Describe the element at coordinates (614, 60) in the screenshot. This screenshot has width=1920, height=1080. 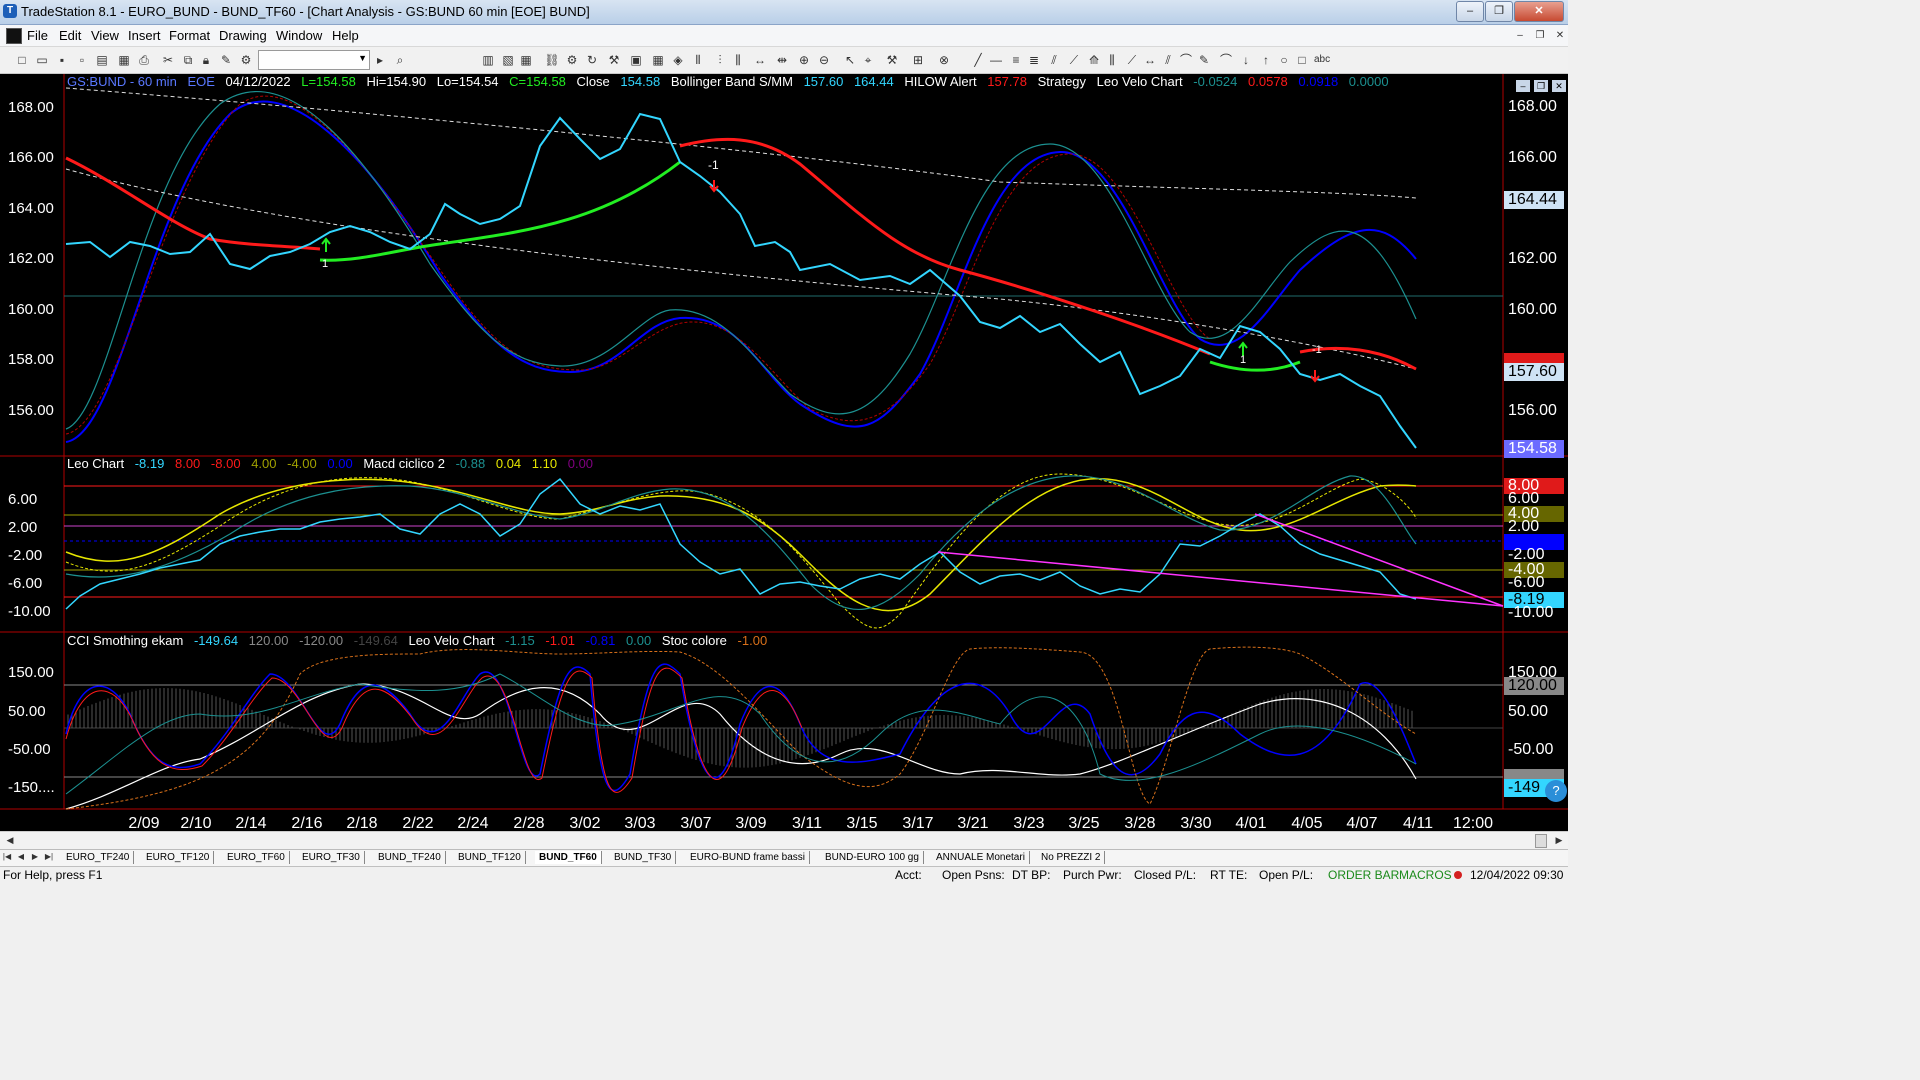
I see `tool-icon: ⚒` at that location.